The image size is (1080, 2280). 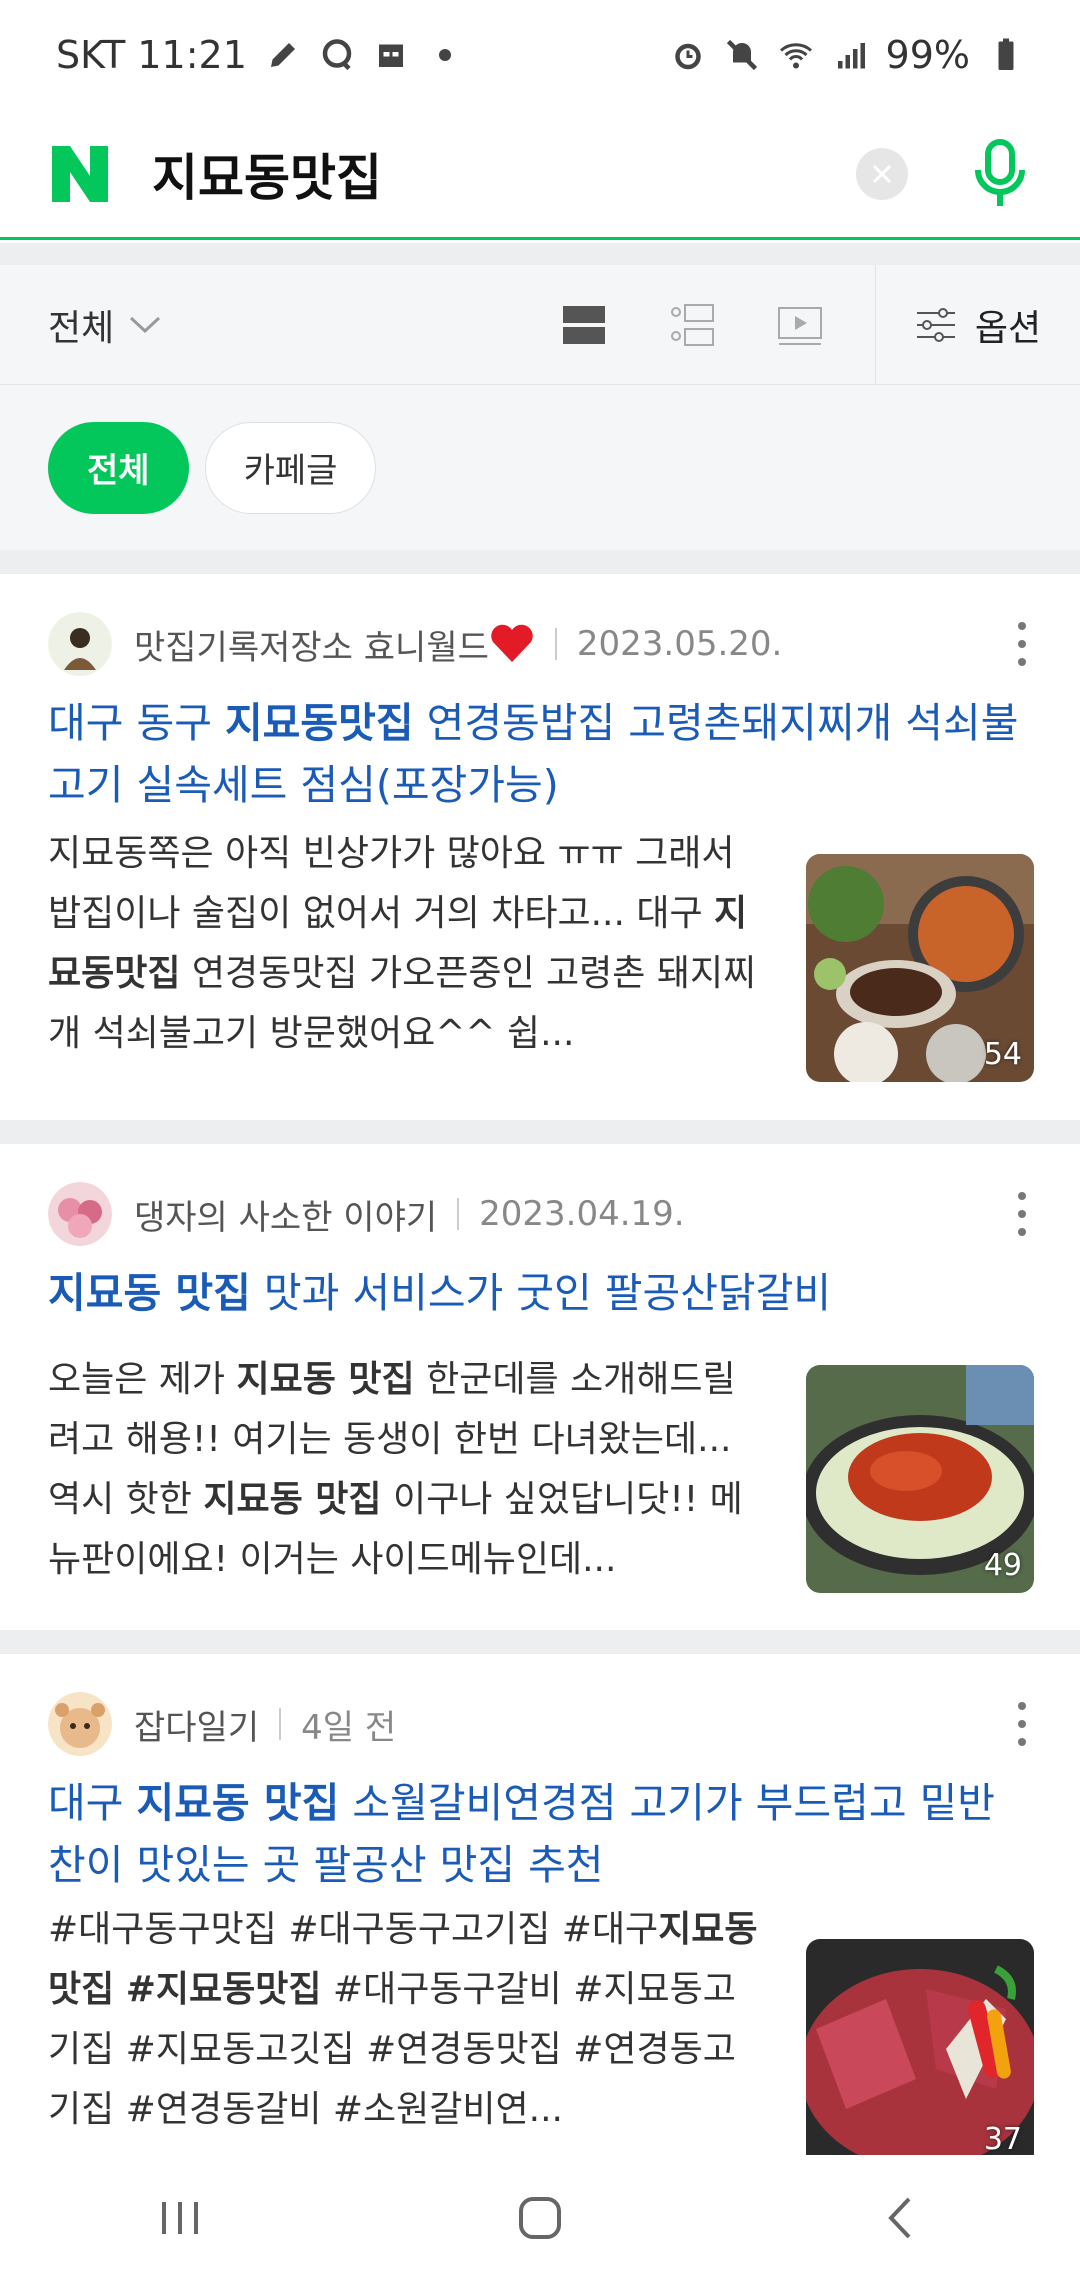 I want to click on post-date: 2023.04.19., so click(x=582, y=1214).